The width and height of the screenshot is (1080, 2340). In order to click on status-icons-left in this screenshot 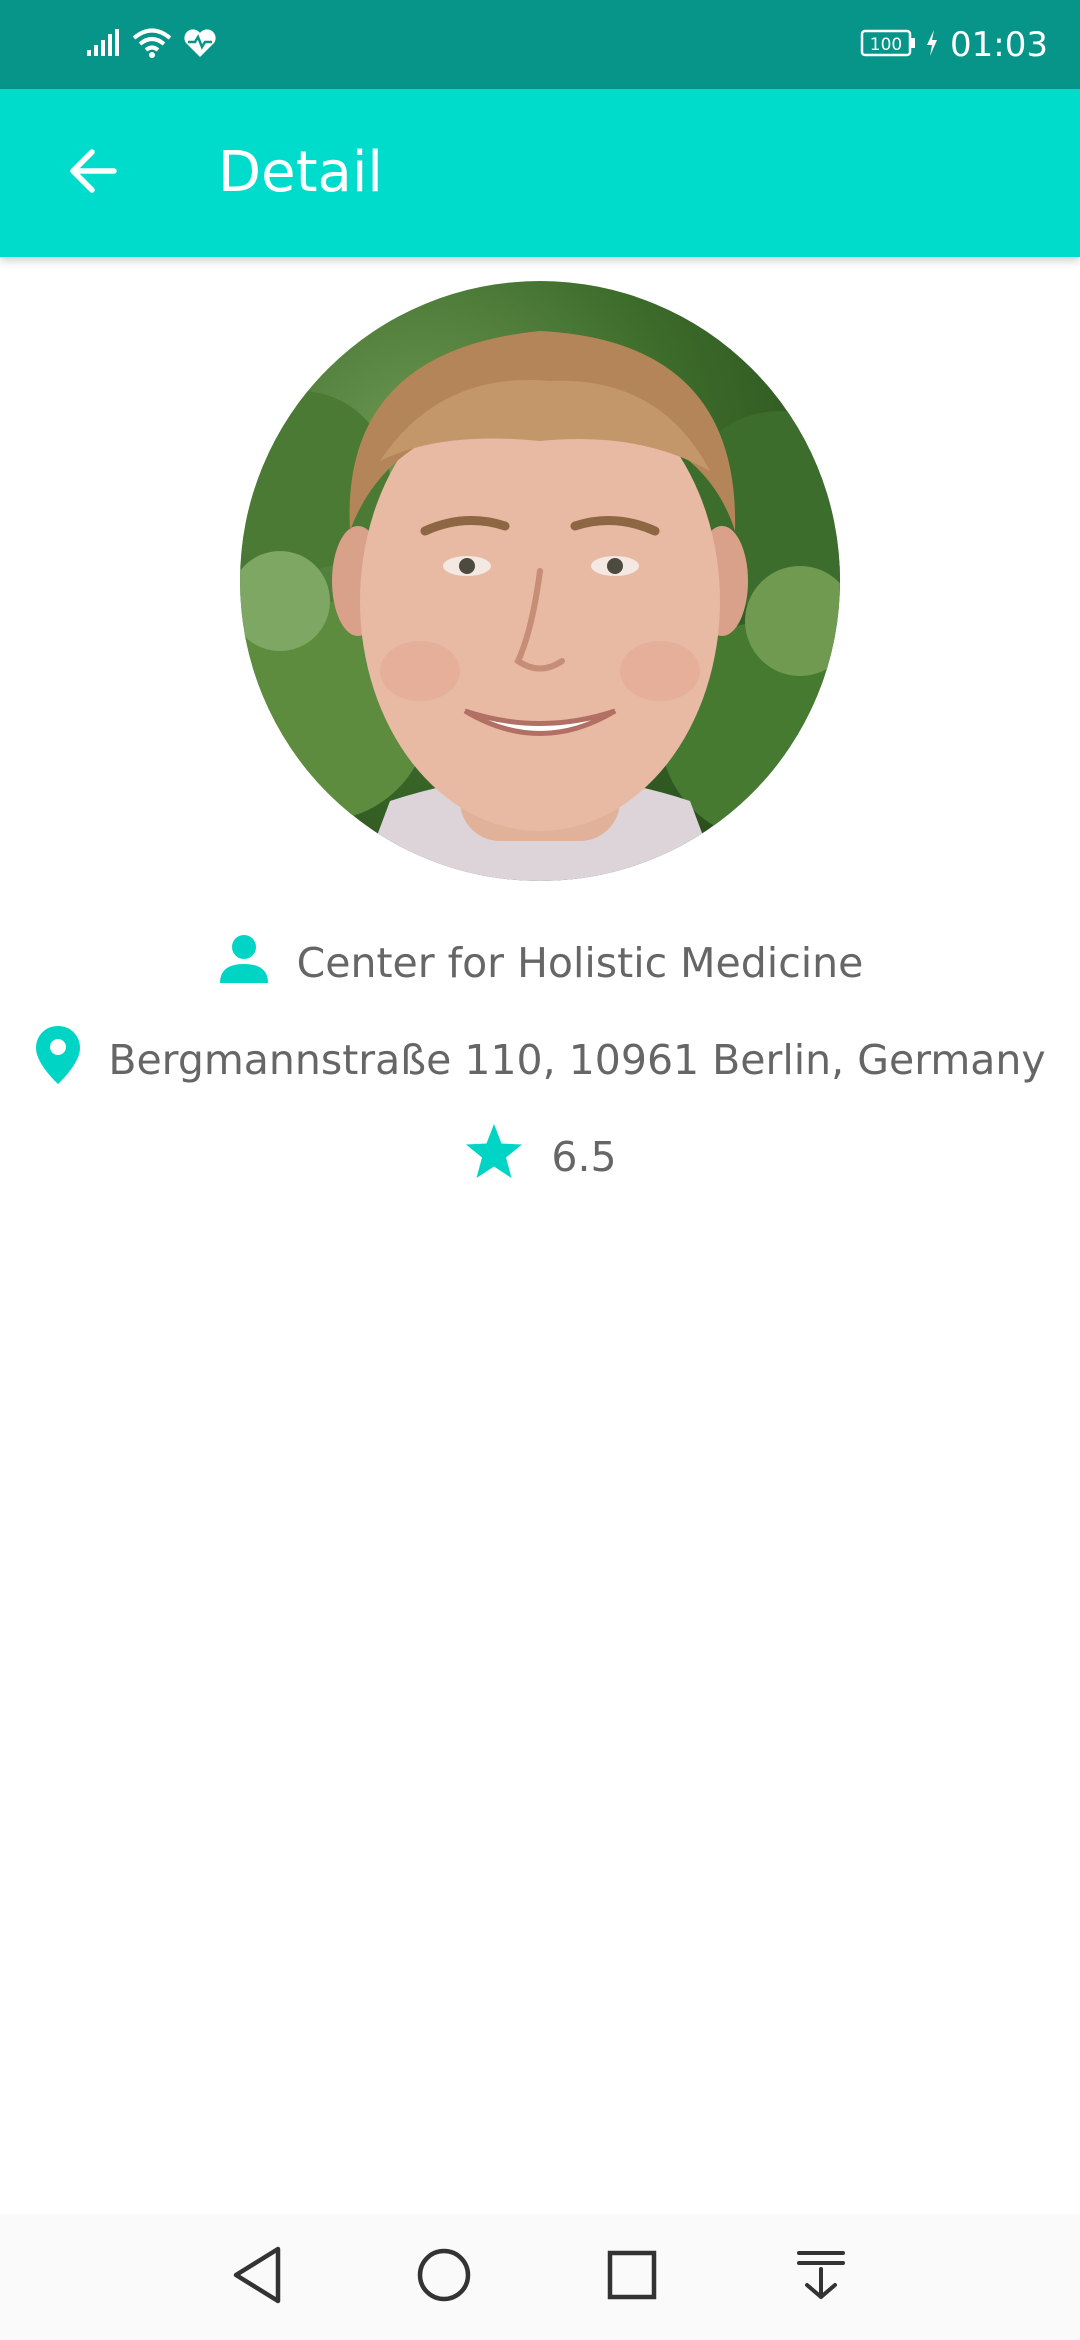, I will do `click(152, 45)`.